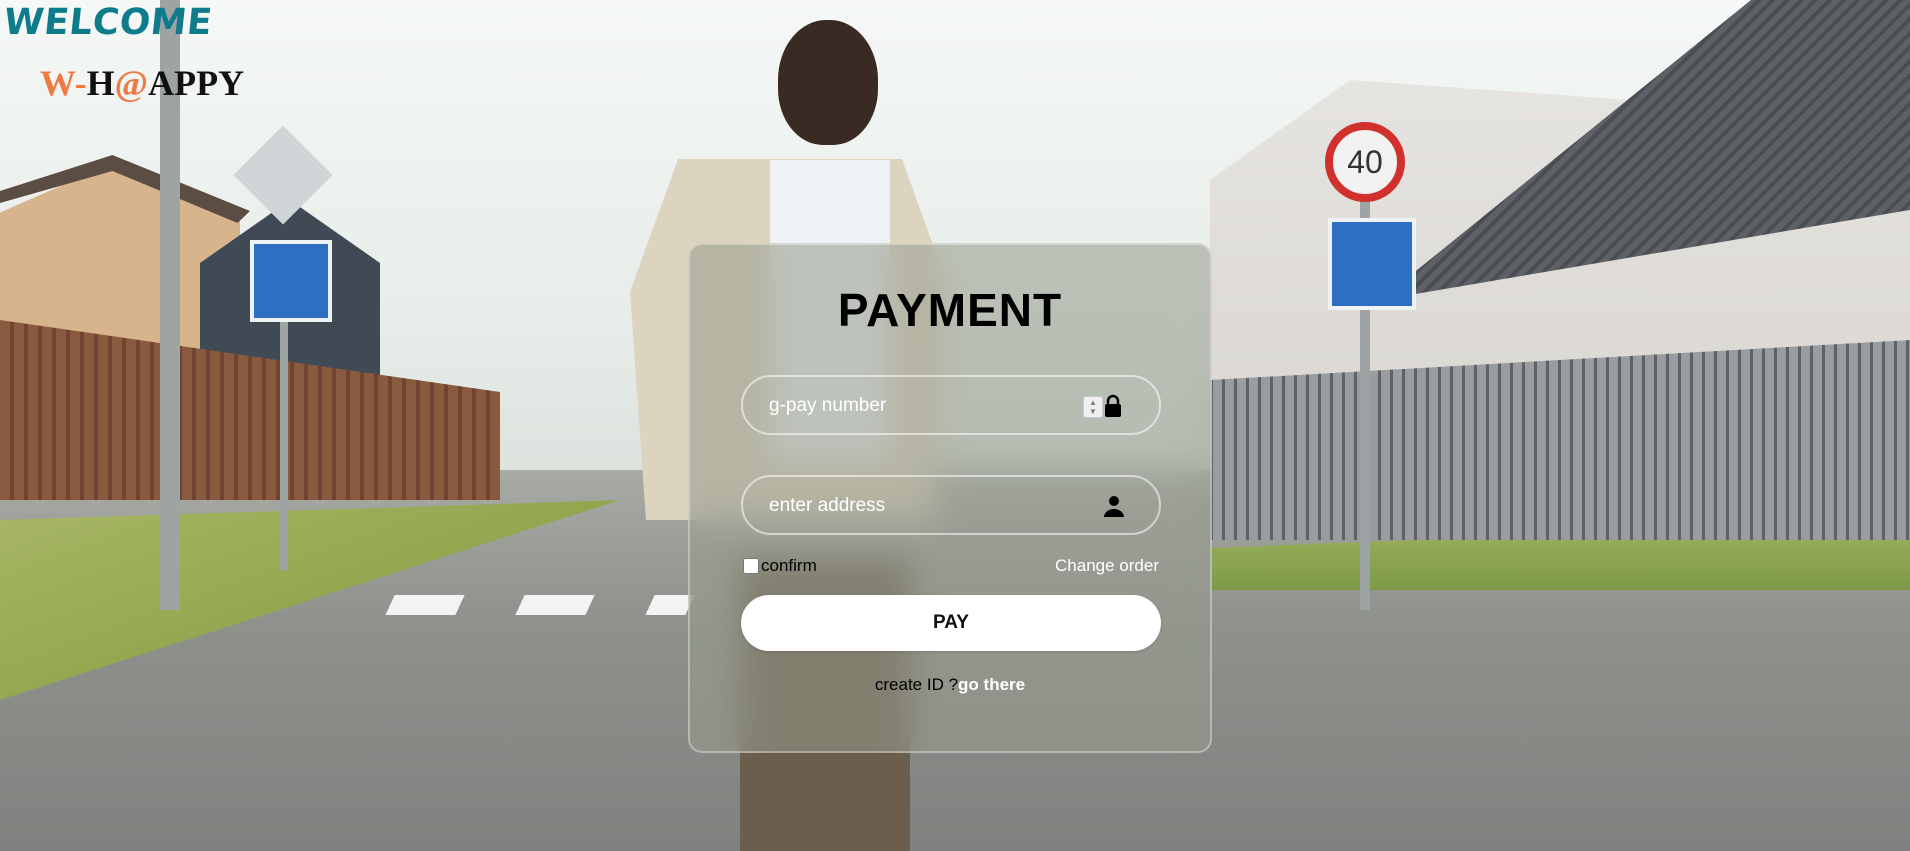  I want to click on address-field, so click(951, 505).